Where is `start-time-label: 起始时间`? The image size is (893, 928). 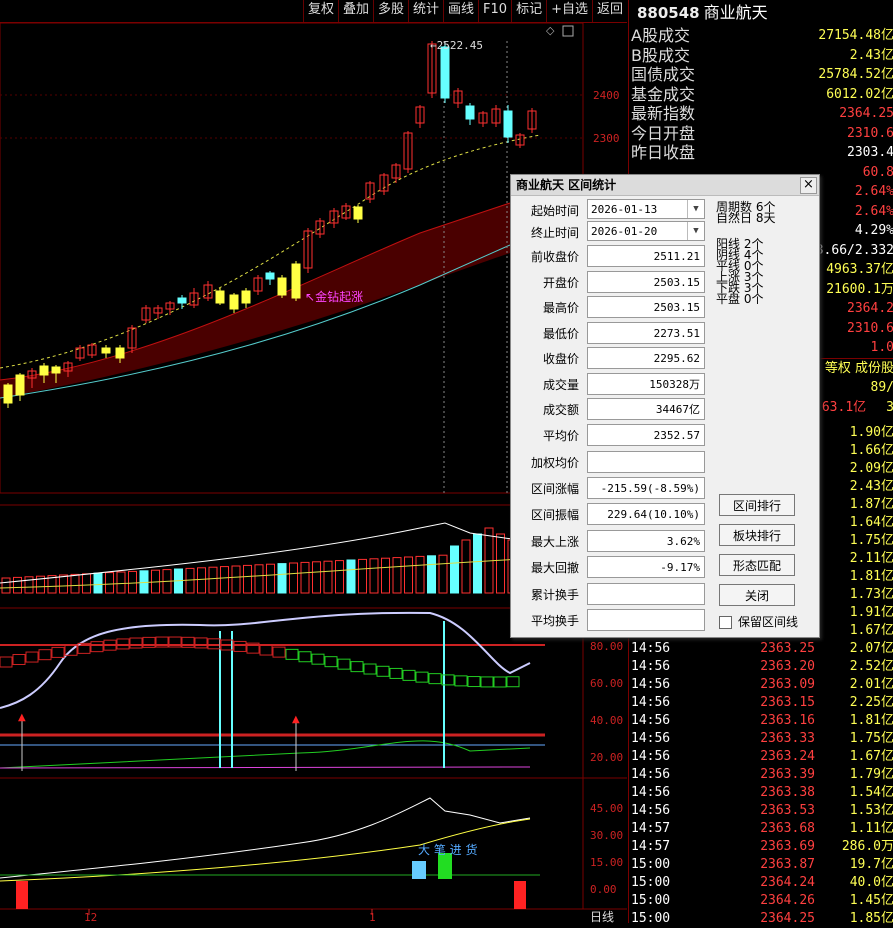
start-time-label: 起始时间 is located at coordinates (554, 211).